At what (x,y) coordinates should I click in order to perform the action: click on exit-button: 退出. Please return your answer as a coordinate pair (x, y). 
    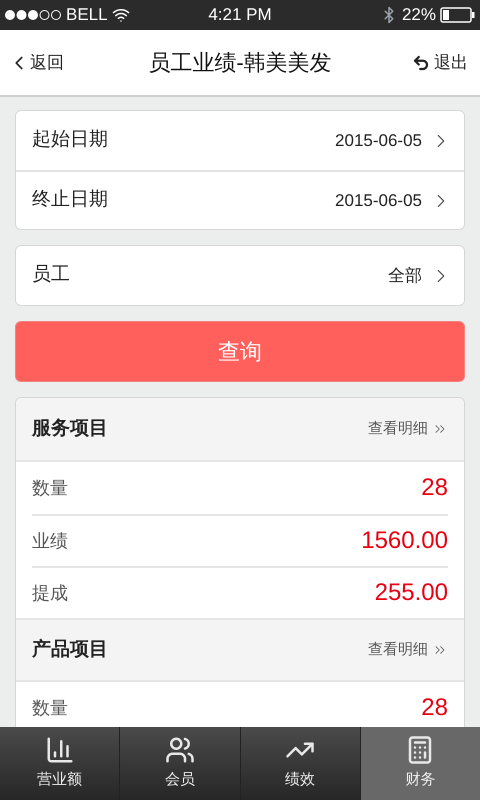
    Looking at the image, I should click on (422, 63).